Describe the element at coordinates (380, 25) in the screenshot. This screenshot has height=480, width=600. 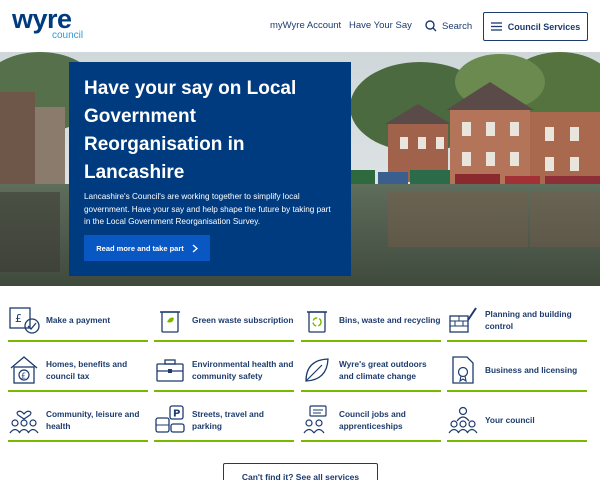
I see `nav-have-your-say: Have Your Say` at that location.